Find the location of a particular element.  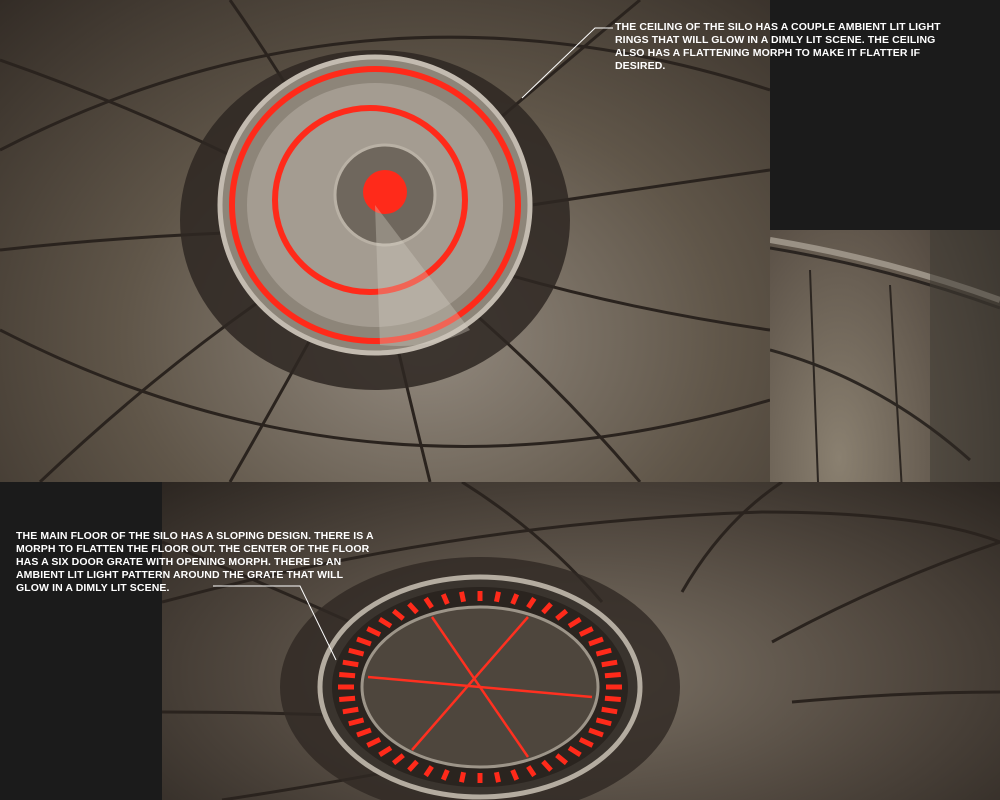

center-light is located at coordinates (385, 192).